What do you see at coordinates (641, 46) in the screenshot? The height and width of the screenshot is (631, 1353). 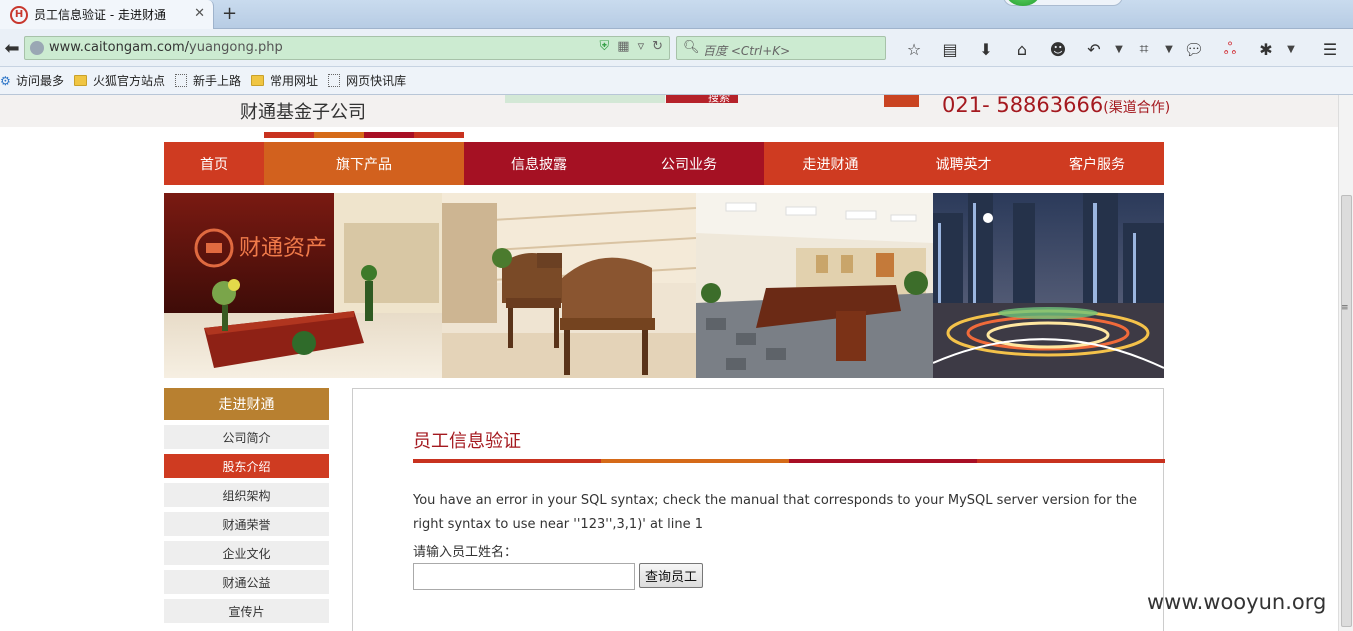 I see `dropdown-arrow-icon: ▿` at bounding box center [641, 46].